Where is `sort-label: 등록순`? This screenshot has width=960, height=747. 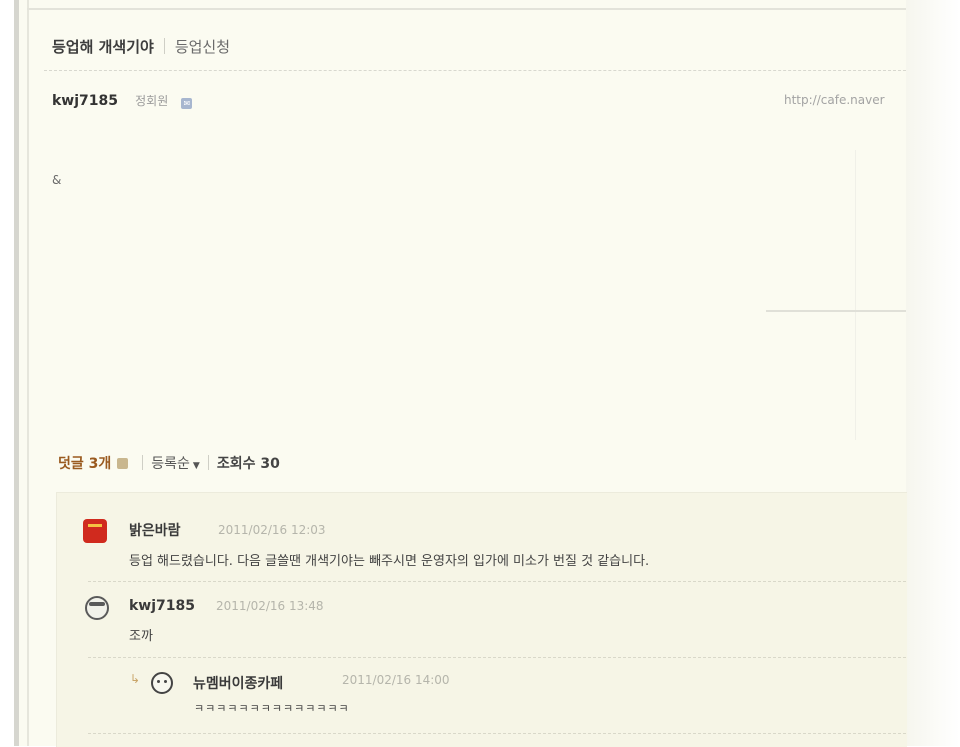
sort-label: 등록순 is located at coordinates (170, 464).